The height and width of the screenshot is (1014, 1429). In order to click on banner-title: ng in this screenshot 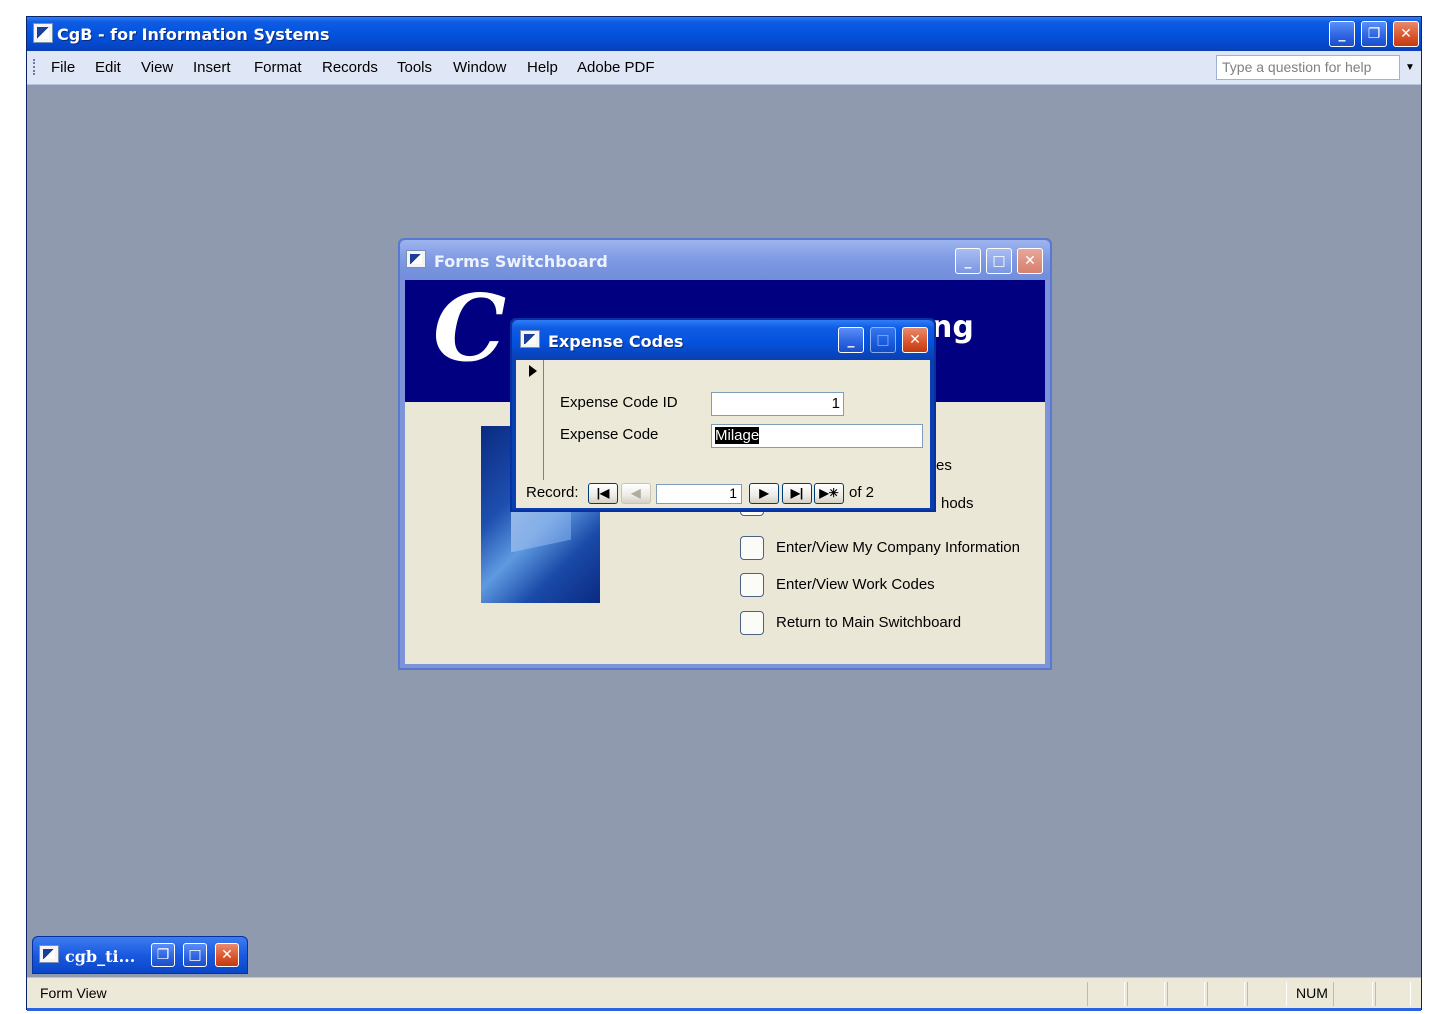, I will do `click(952, 327)`.